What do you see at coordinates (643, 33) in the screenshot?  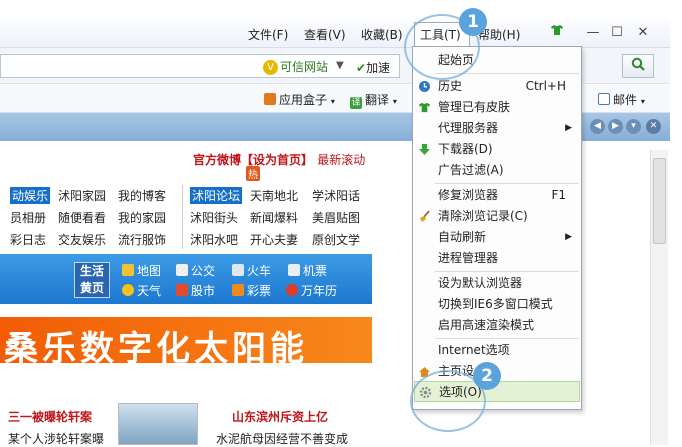 I see `close-button: ✕` at bounding box center [643, 33].